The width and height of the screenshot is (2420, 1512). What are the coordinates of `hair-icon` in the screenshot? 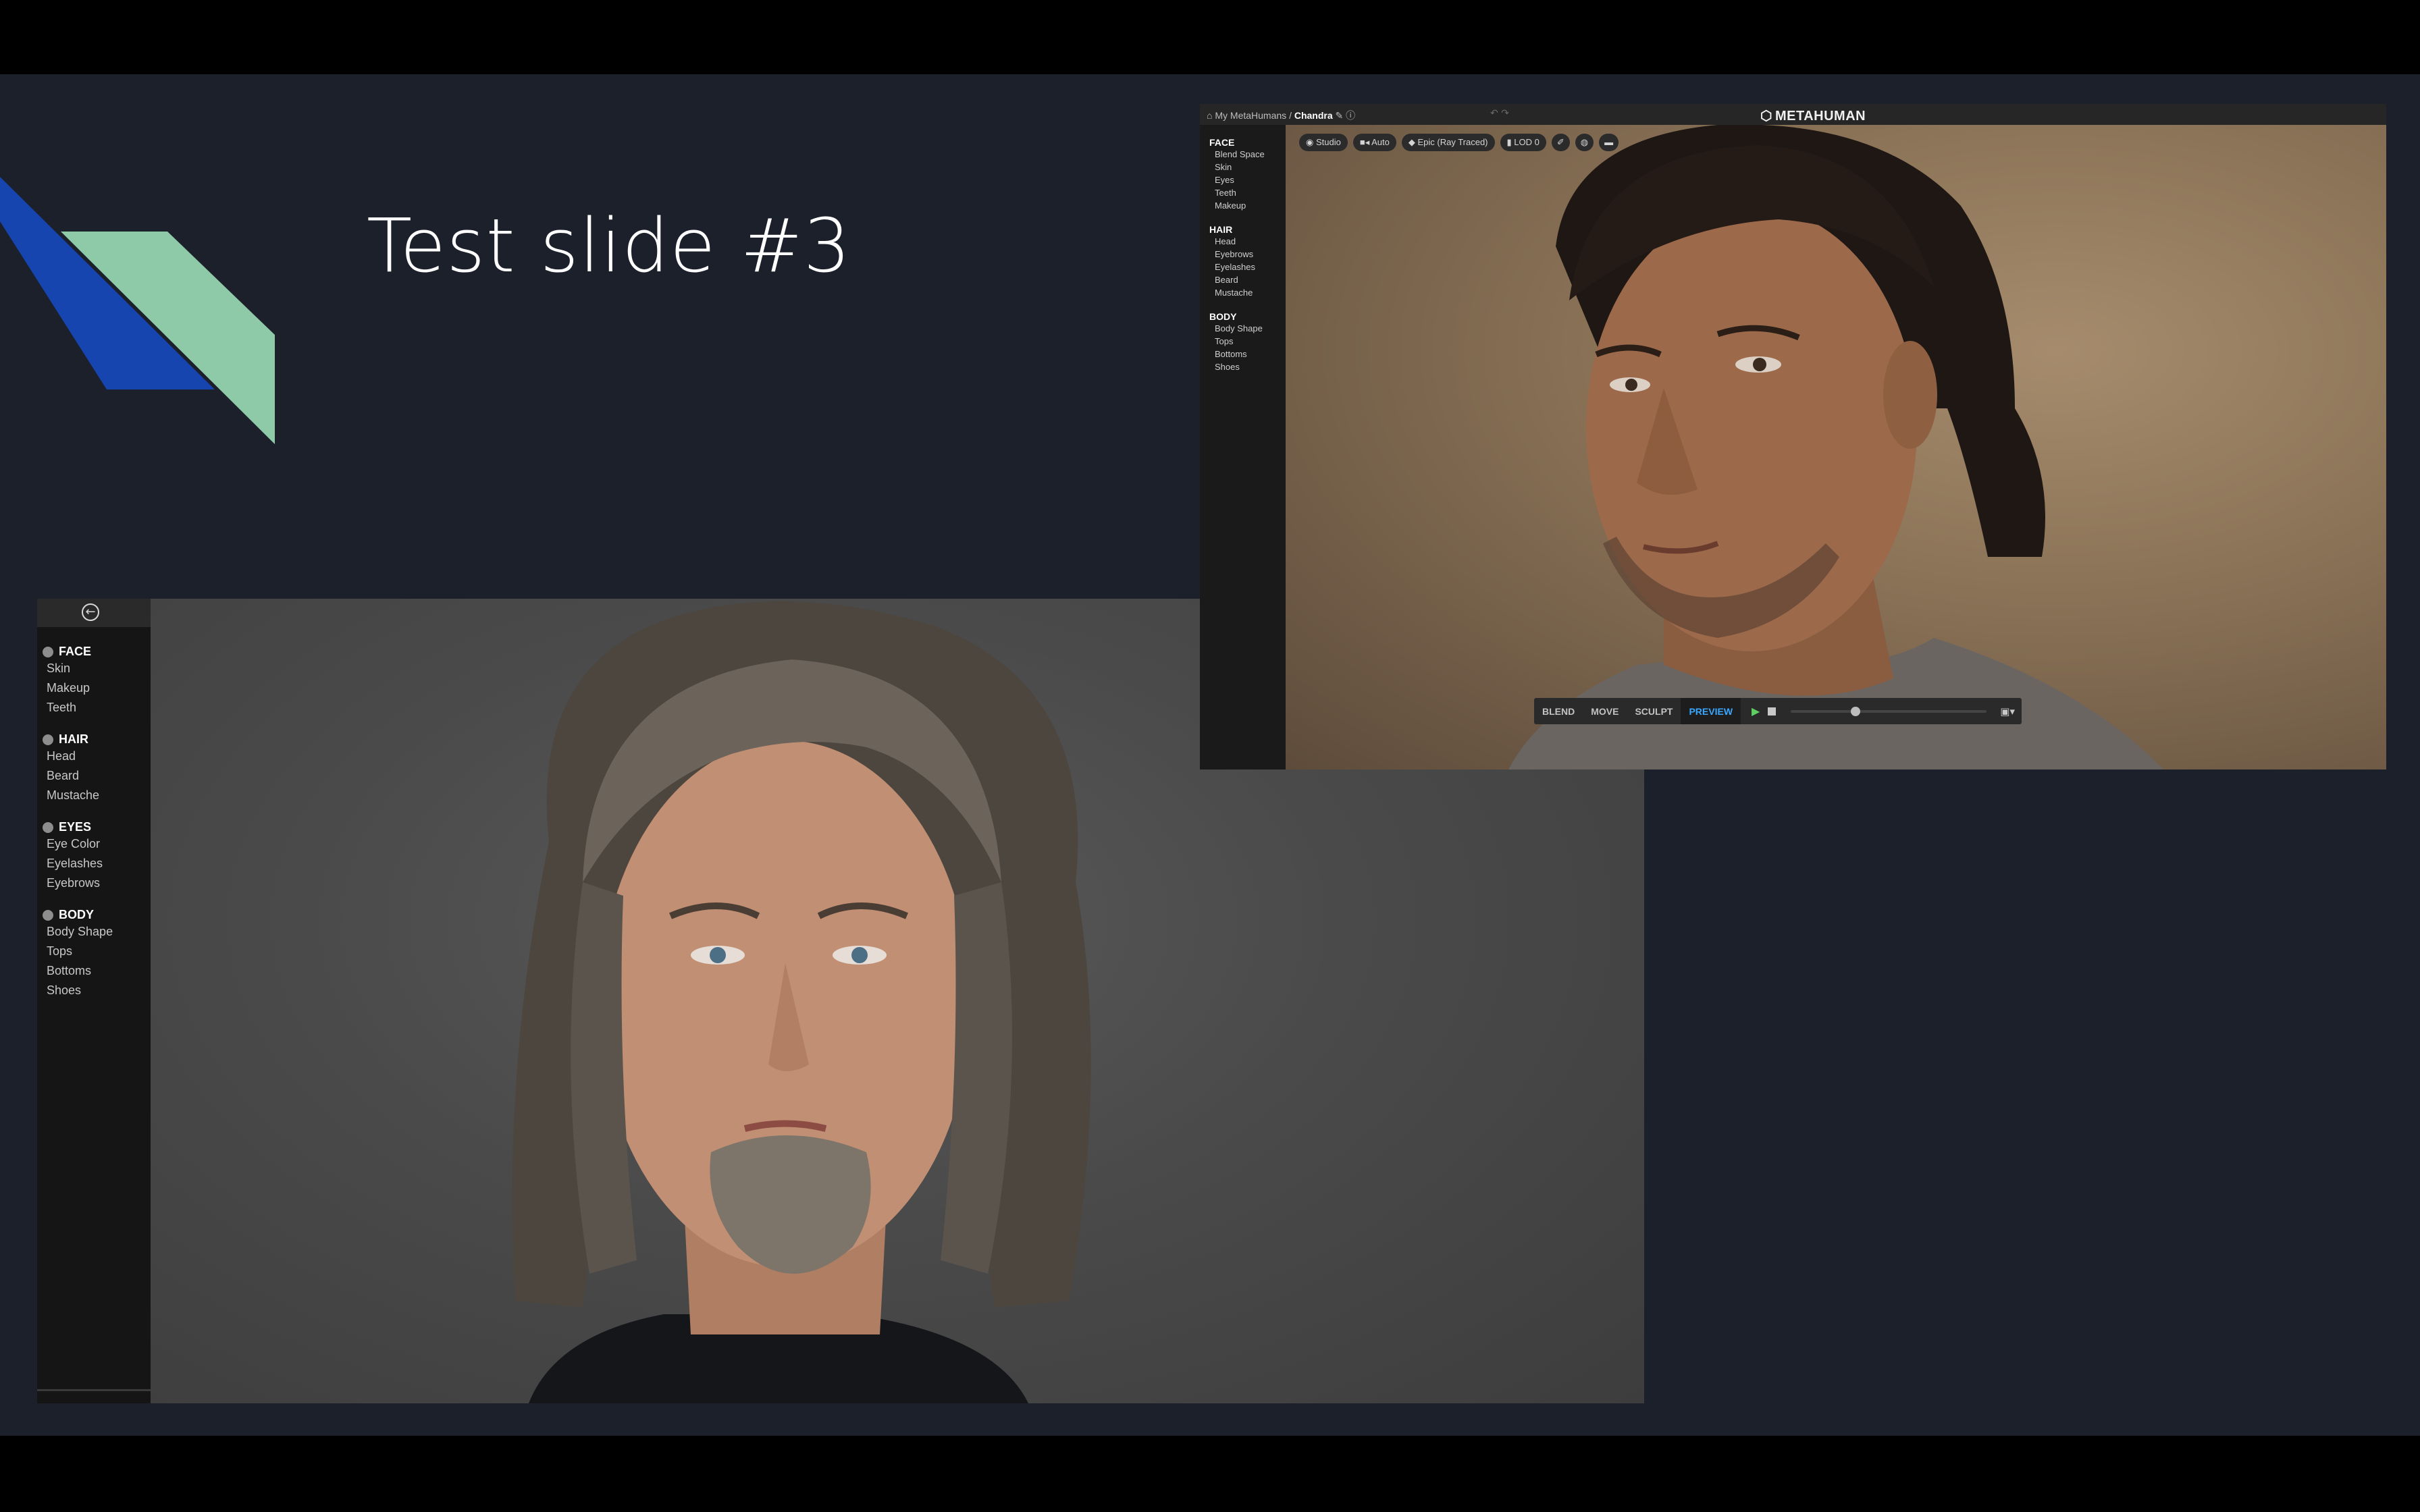 It's located at (48, 739).